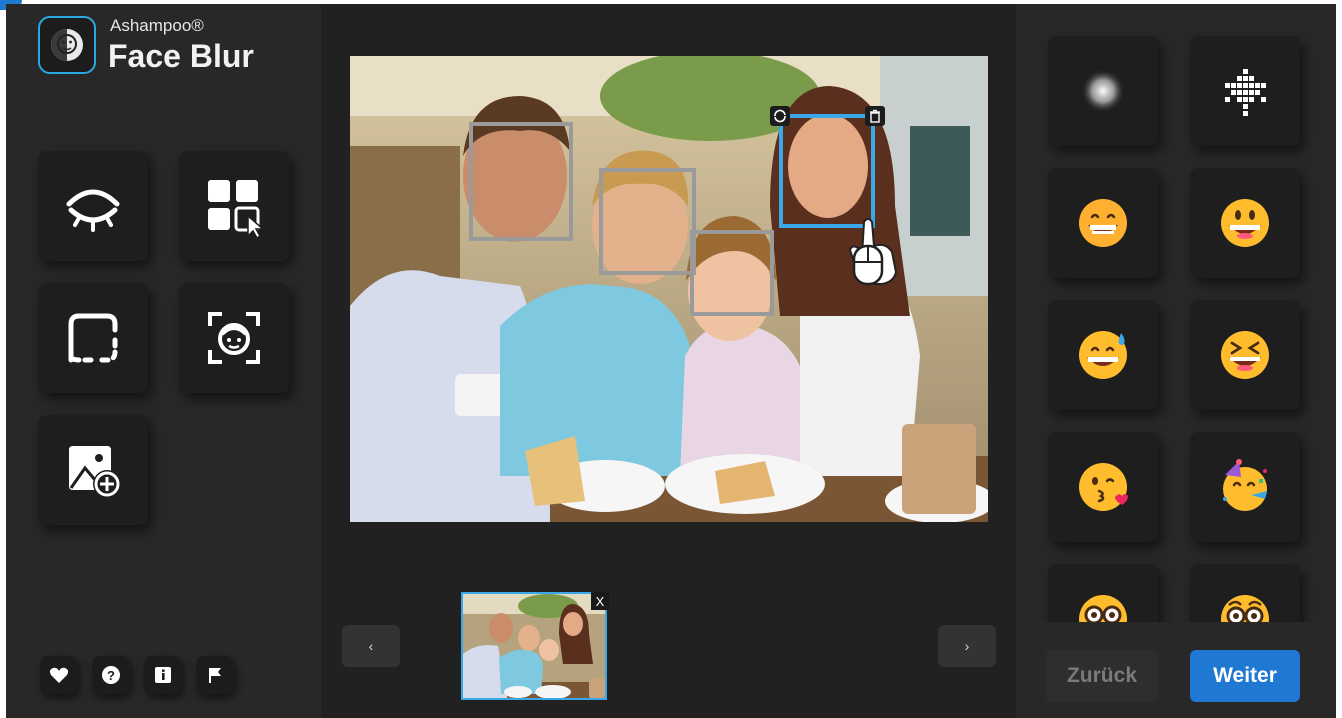 This screenshot has height=718, width=1342. I want to click on image-thumbnail, so click(534, 646).